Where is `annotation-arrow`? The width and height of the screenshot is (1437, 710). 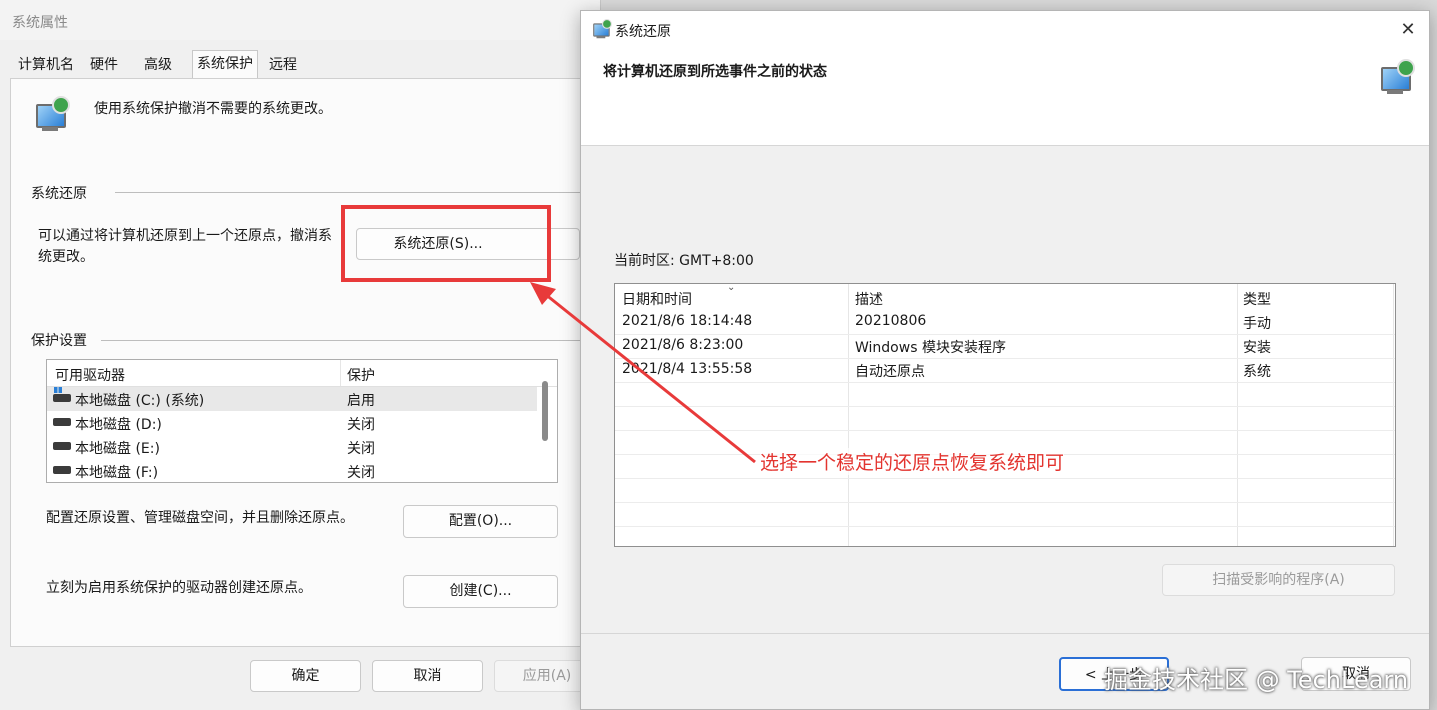
annotation-arrow is located at coordinates (643, 373).